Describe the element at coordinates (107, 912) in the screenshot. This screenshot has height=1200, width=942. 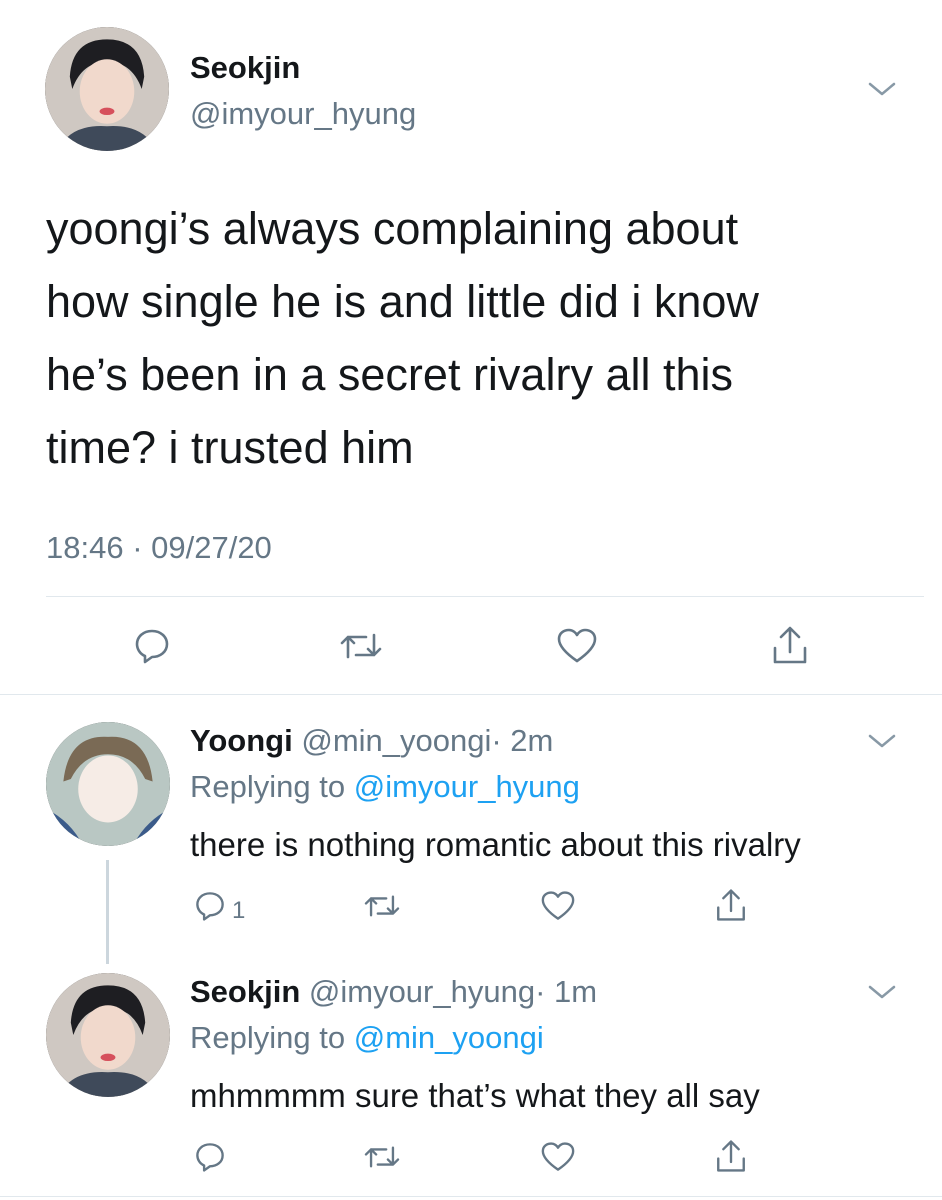
I see `thread-line` at that location.